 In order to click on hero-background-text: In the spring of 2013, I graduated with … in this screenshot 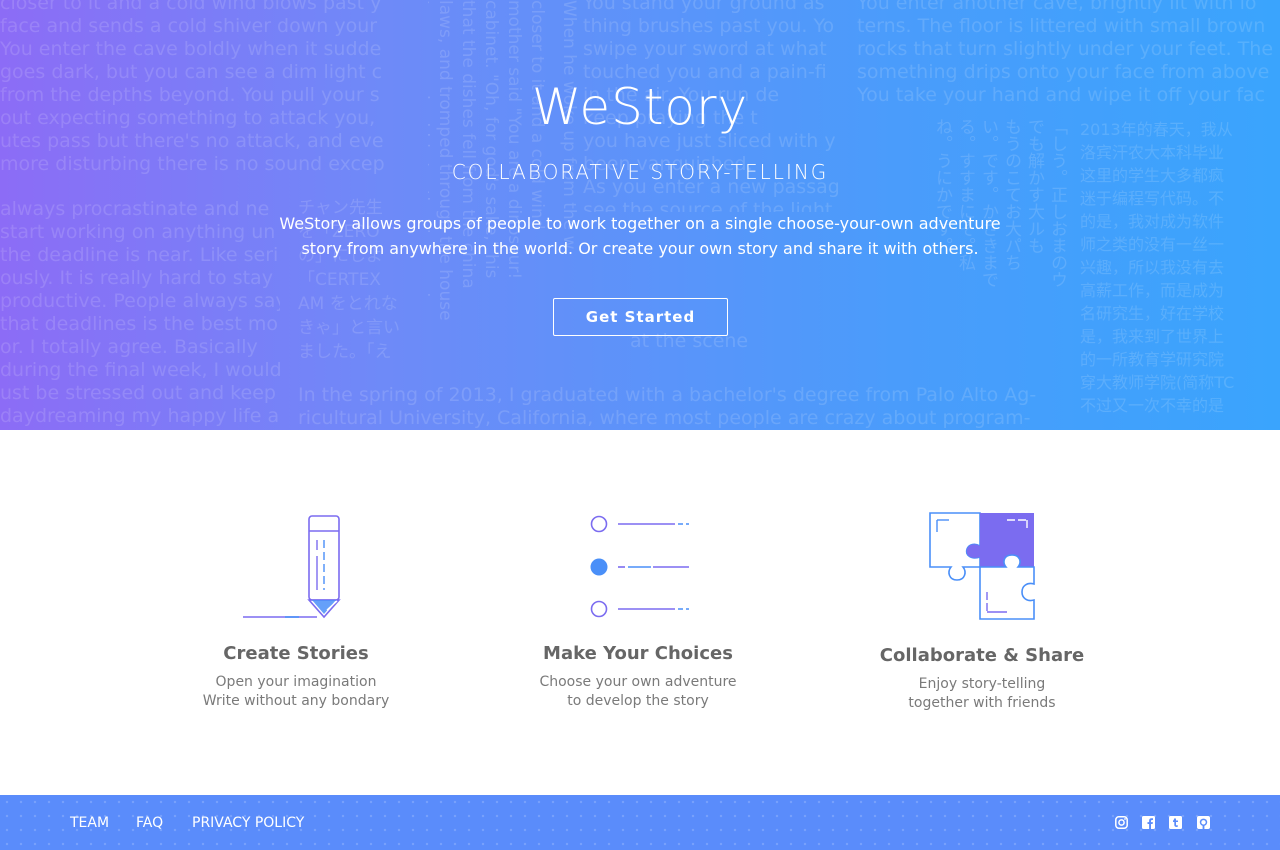, I will do `click(667, 406)`.